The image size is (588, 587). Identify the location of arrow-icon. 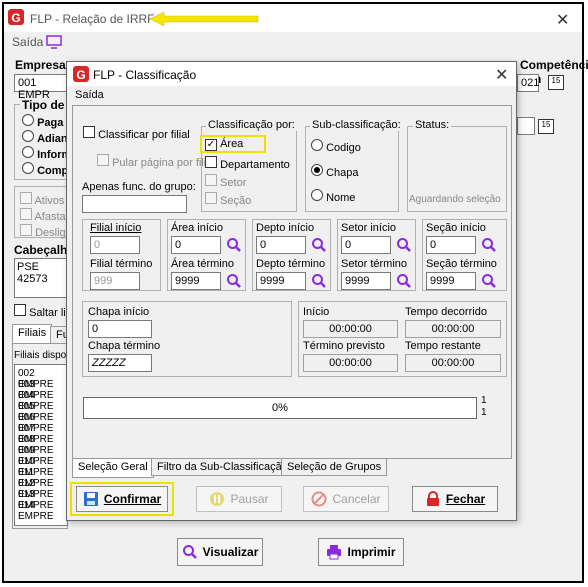
(204, 19).